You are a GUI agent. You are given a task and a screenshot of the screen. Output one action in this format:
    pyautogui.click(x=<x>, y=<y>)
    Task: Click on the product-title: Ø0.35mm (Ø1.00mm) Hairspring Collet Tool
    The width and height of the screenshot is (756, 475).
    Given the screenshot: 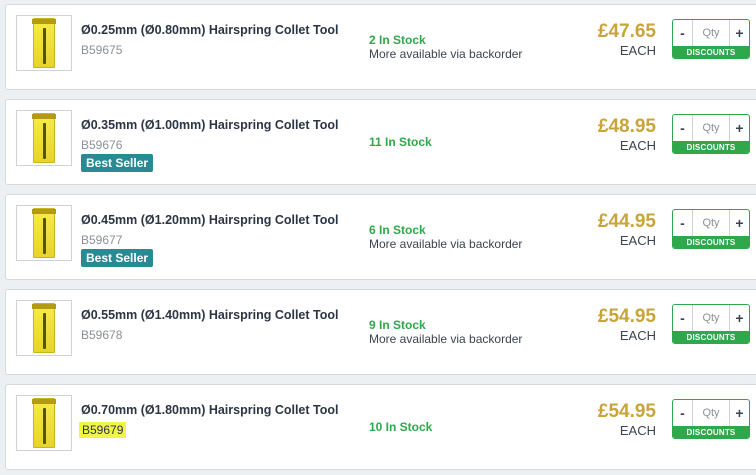 What is the action you would take?
    pyautogui.click(x=209, y=125)
    